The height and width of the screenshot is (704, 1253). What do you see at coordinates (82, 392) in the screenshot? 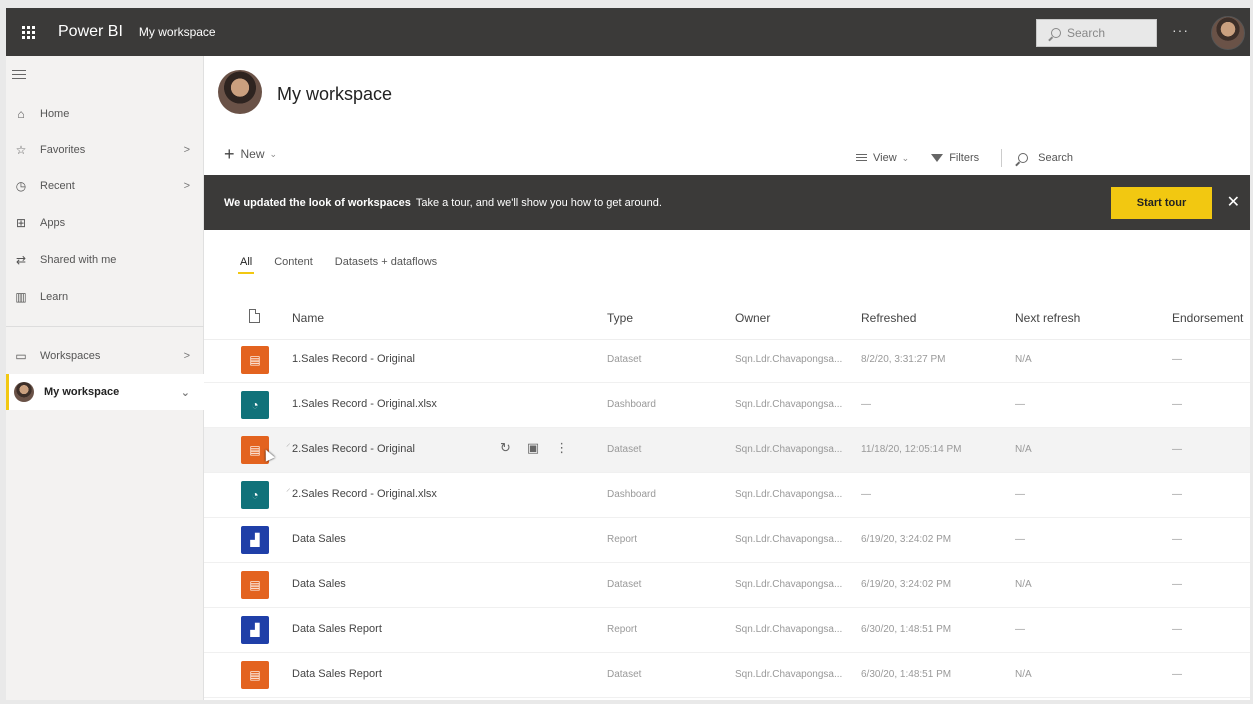
I see `sidebar-item-label: My workspace` at bounding box center [82, 392].